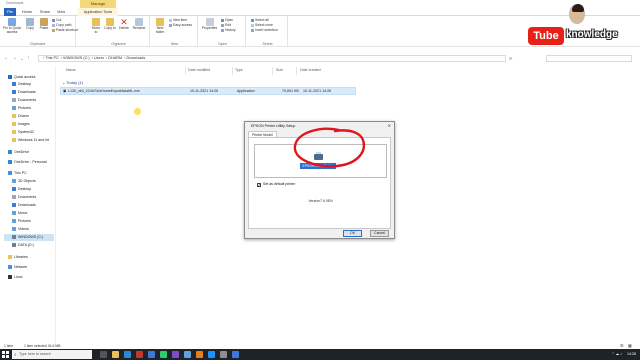 The width and height of the screenshot is (640, 360). What do you see at coordinates (71, 70) in the screenshot?
I see `column-header-name: Name` at bounding box center [71, 70].